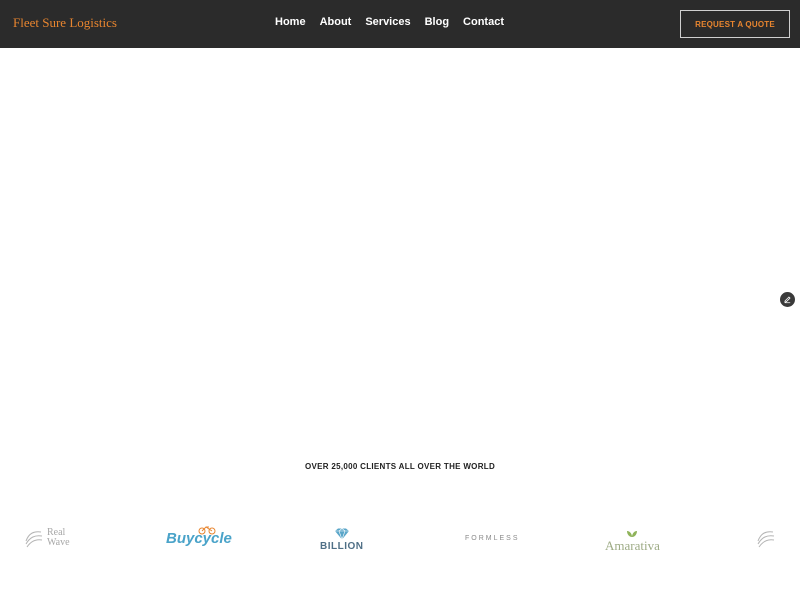 Image resolution: width=800 pixels, height=600 pixels. Describe the element at coordinates (483, 22) in the screenshot. I see `nav-contact: Contact` at that location.